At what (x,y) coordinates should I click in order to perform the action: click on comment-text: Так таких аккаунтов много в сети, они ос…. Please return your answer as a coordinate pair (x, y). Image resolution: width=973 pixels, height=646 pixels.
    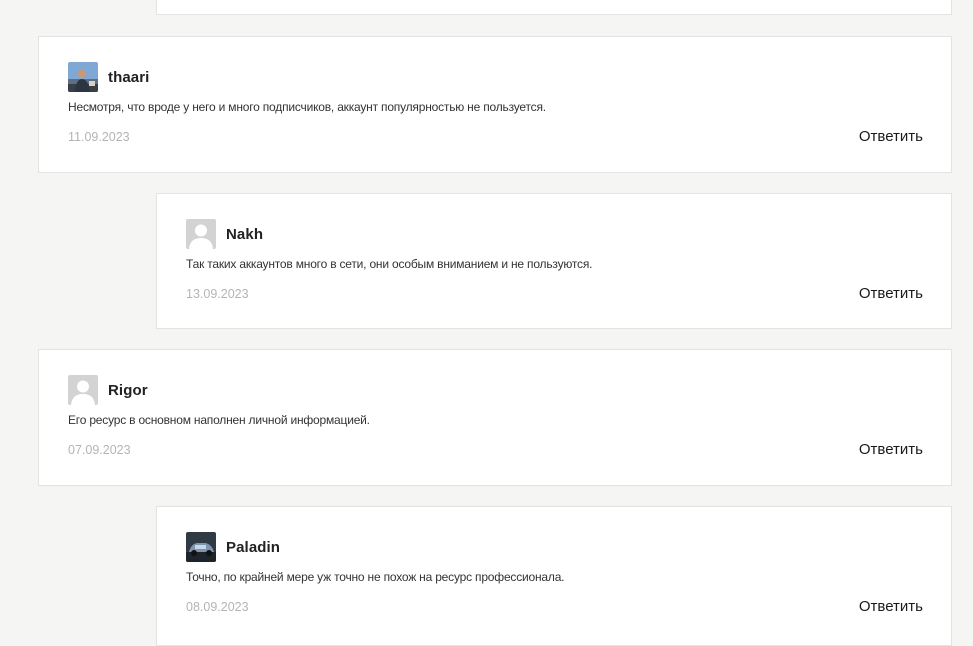
    Looking at the image, I should click on (389, 264).